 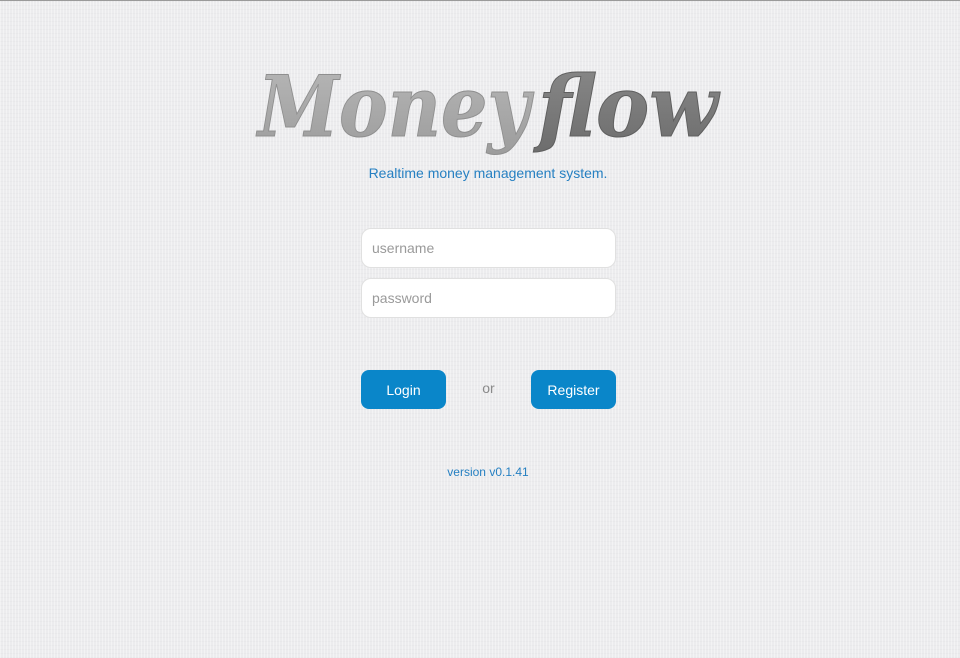 I want to click on logo-word-money: Money, so click(x=394, y=106).